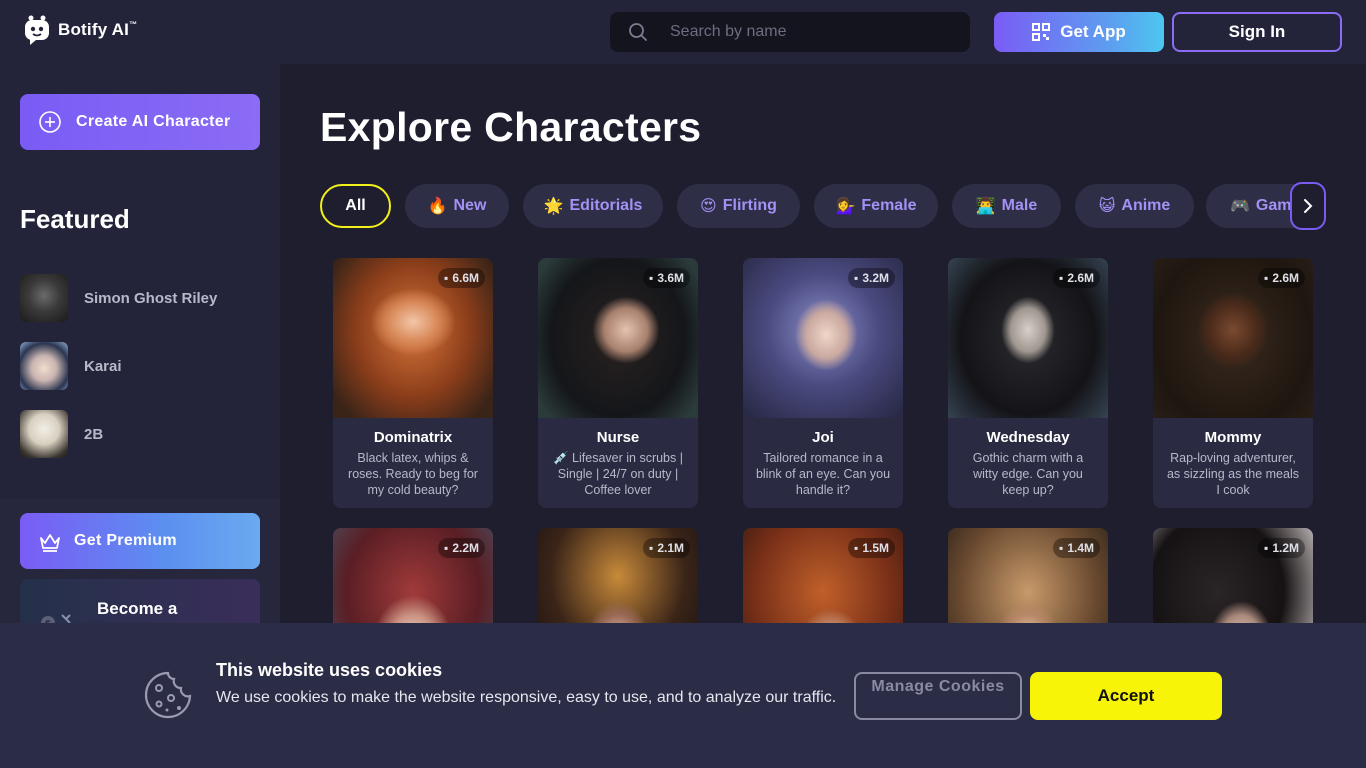 Image resolution: width=1366 pixels, height=768 pixels. I want to click on brand-name: Botify AI™, so click(98, 29).